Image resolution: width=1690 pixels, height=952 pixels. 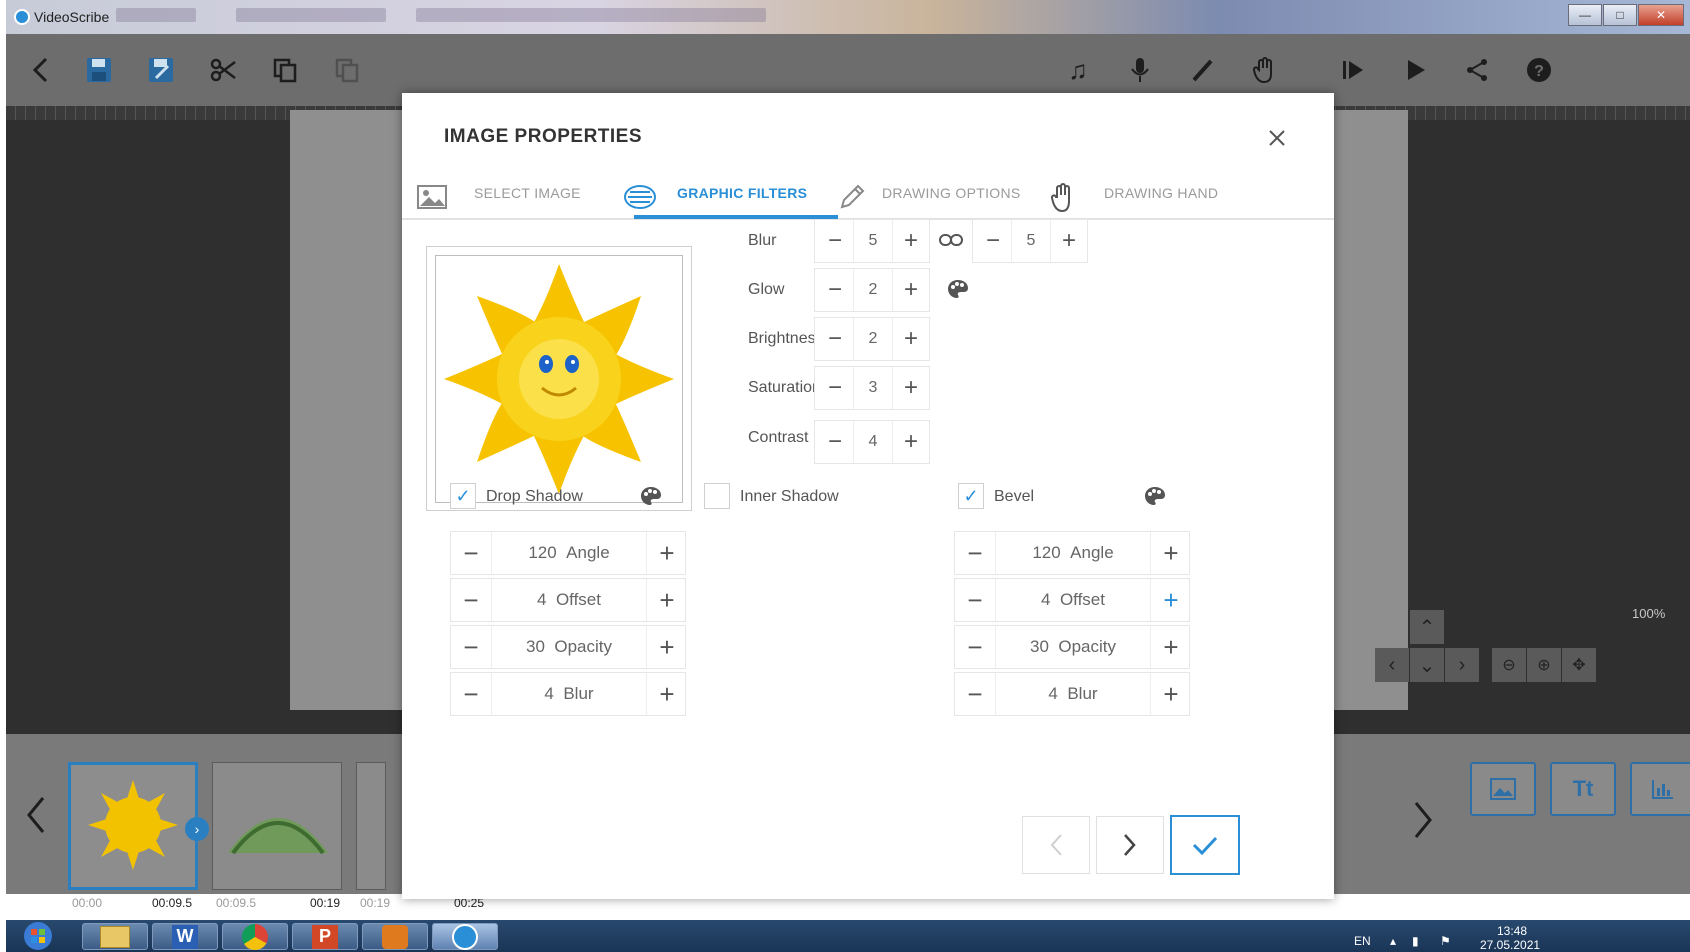 What do you see at coordinates (667, 647) in the screenshot?
I see `drop-shadow-opacity-increase-button: +` at bounding box center [667, 647].